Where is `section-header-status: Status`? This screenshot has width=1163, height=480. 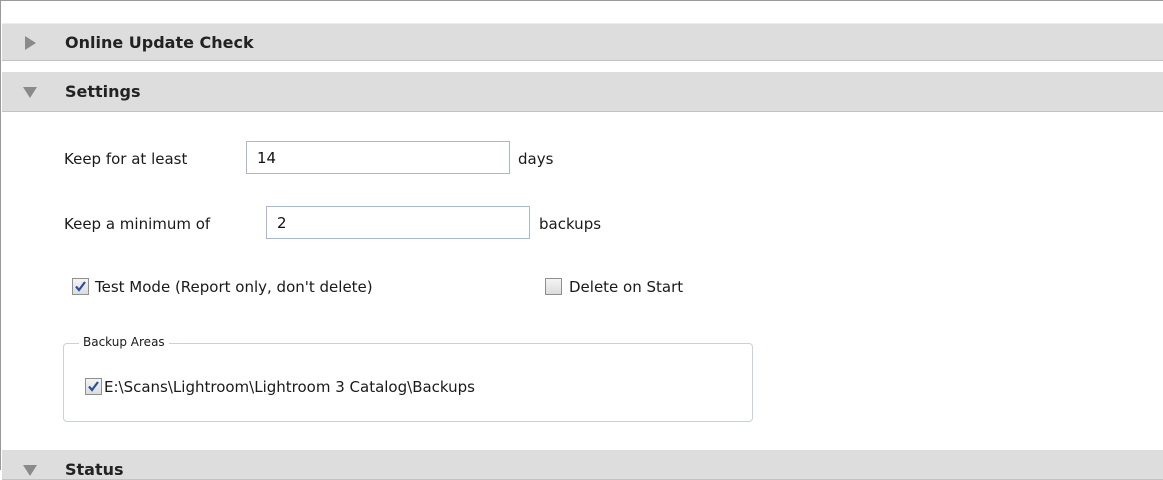
section-header-status: Status is located at coordinates (582, 465).